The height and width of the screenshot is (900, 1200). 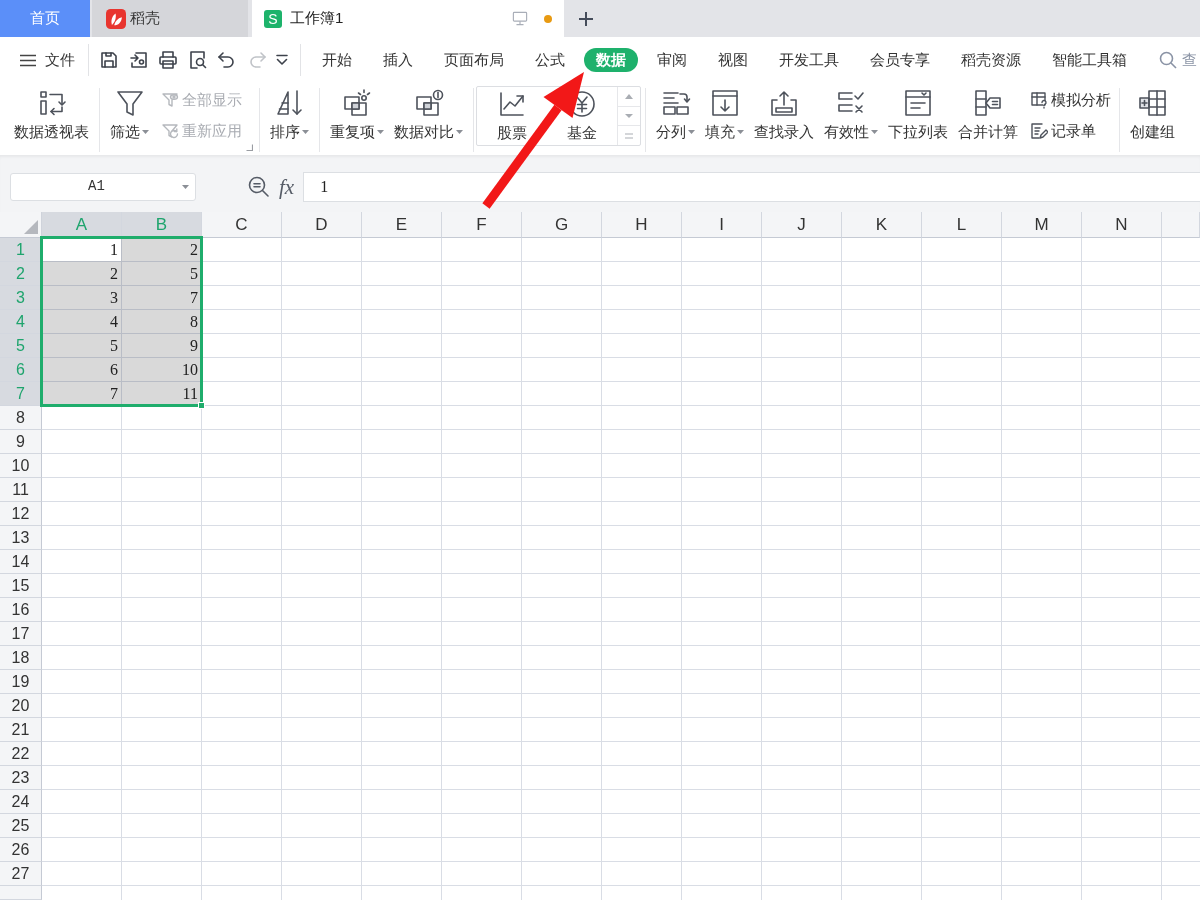 What do you see at coordinates (185, 186) in the screenshot?
I see `caret-icon` at bounding box center [185, 186].